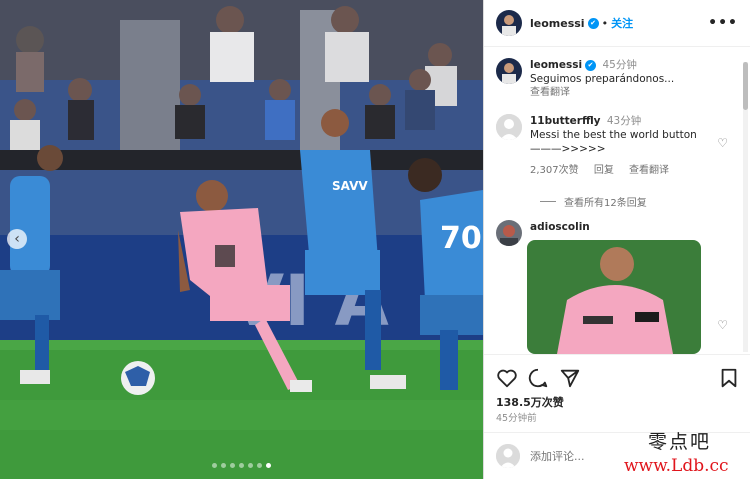 This screenshot has height=479, width=750. Describe the element at coordinates (676, 466) in the screenshot. I see `watermark-url: www.Ldb.cc` at that location.